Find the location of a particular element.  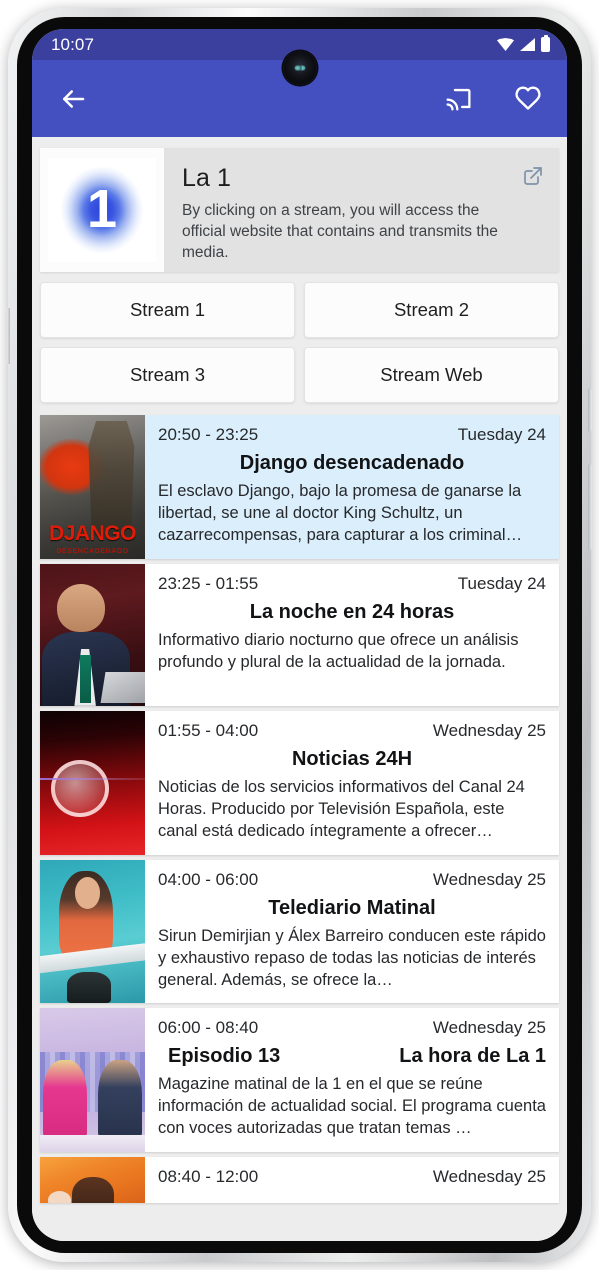

program-title: La noche en 24 horas is located at coordinates (352, 611).